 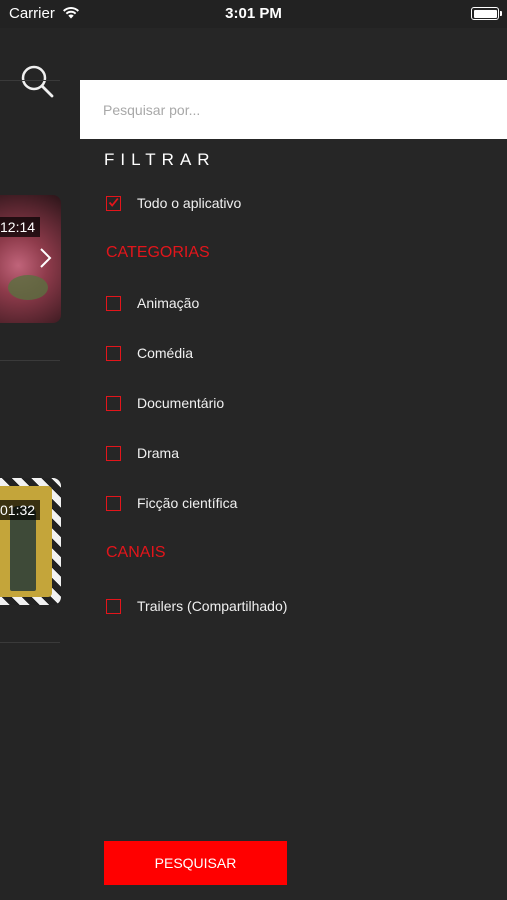 I want to click on category-option-documentary: Documentário, so click(x=165, y=403).